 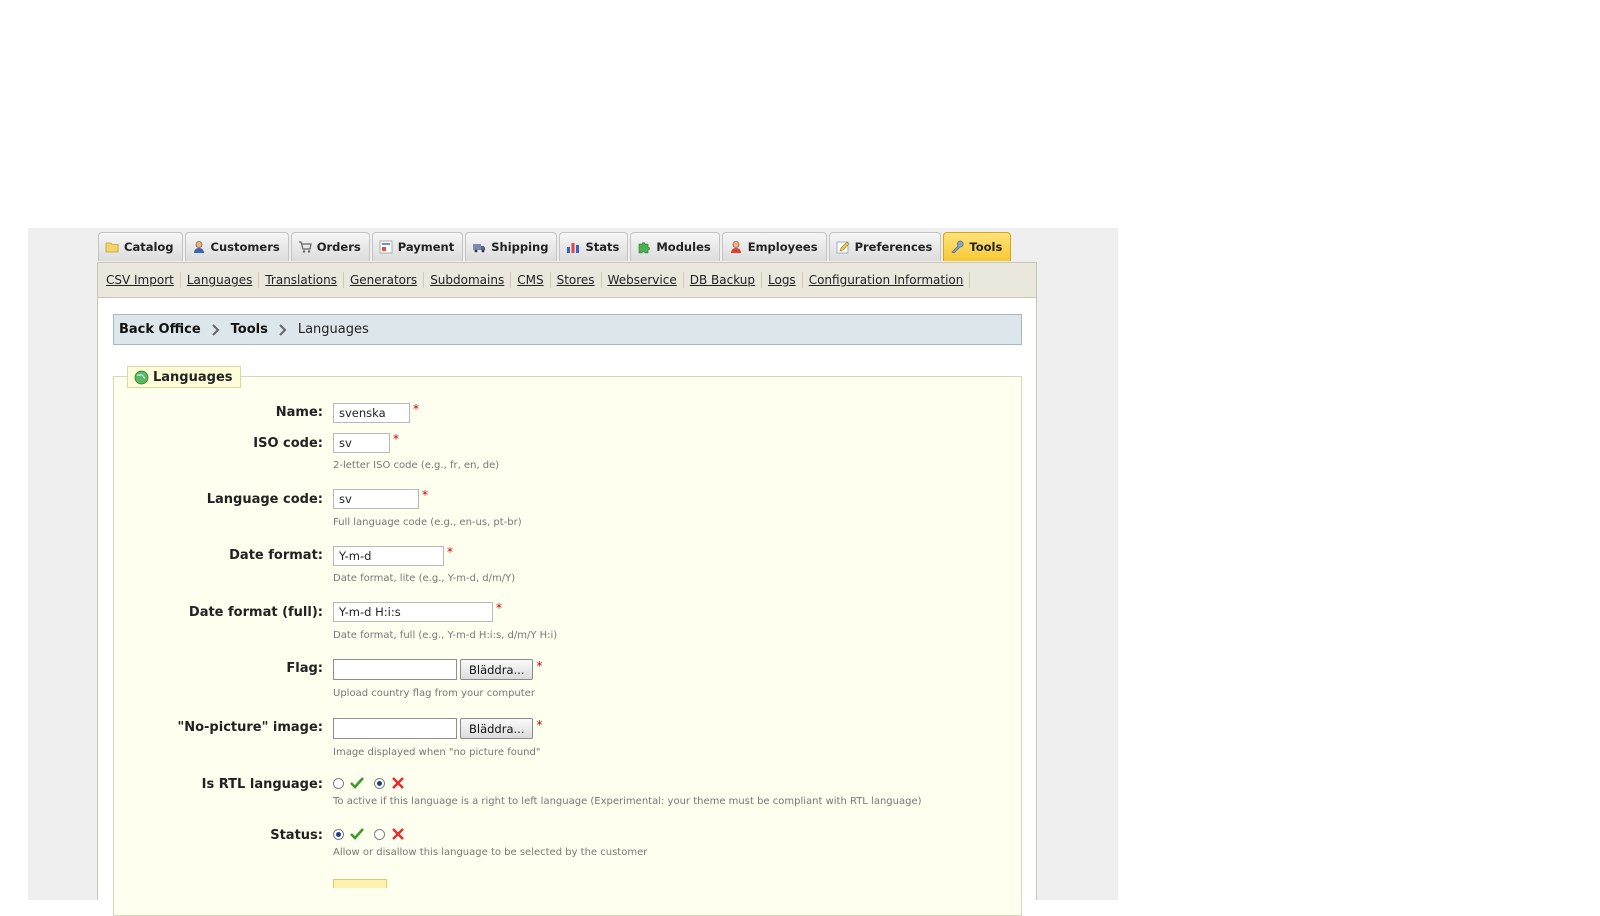 What do you see at coordinates (288, 443) in the screenshot?
I see `iso-code-label: ISO code:` at bounding box center [288, 443].